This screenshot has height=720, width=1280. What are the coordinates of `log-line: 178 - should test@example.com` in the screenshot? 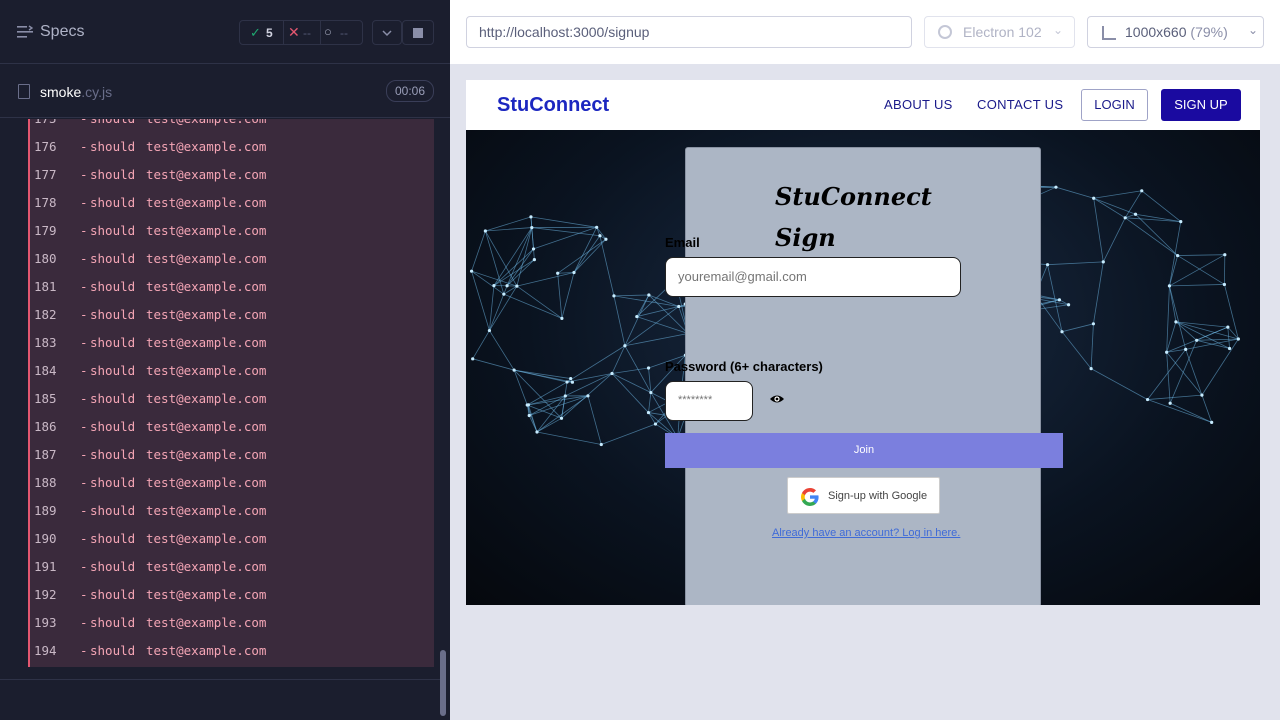 It's located at (232, 203).